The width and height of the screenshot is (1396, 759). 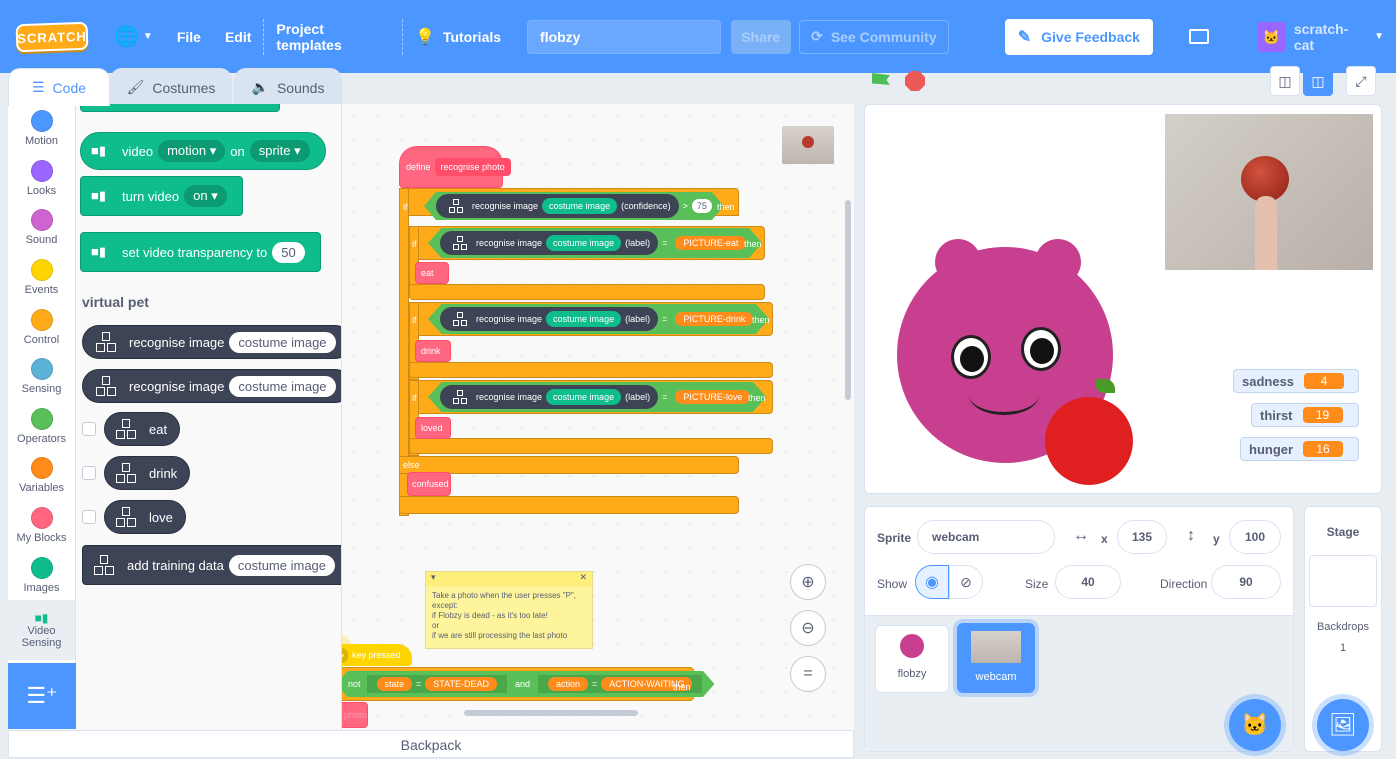 I want to click on tab-costumes: 🖌 Costumes, so click(x=171, y=87).